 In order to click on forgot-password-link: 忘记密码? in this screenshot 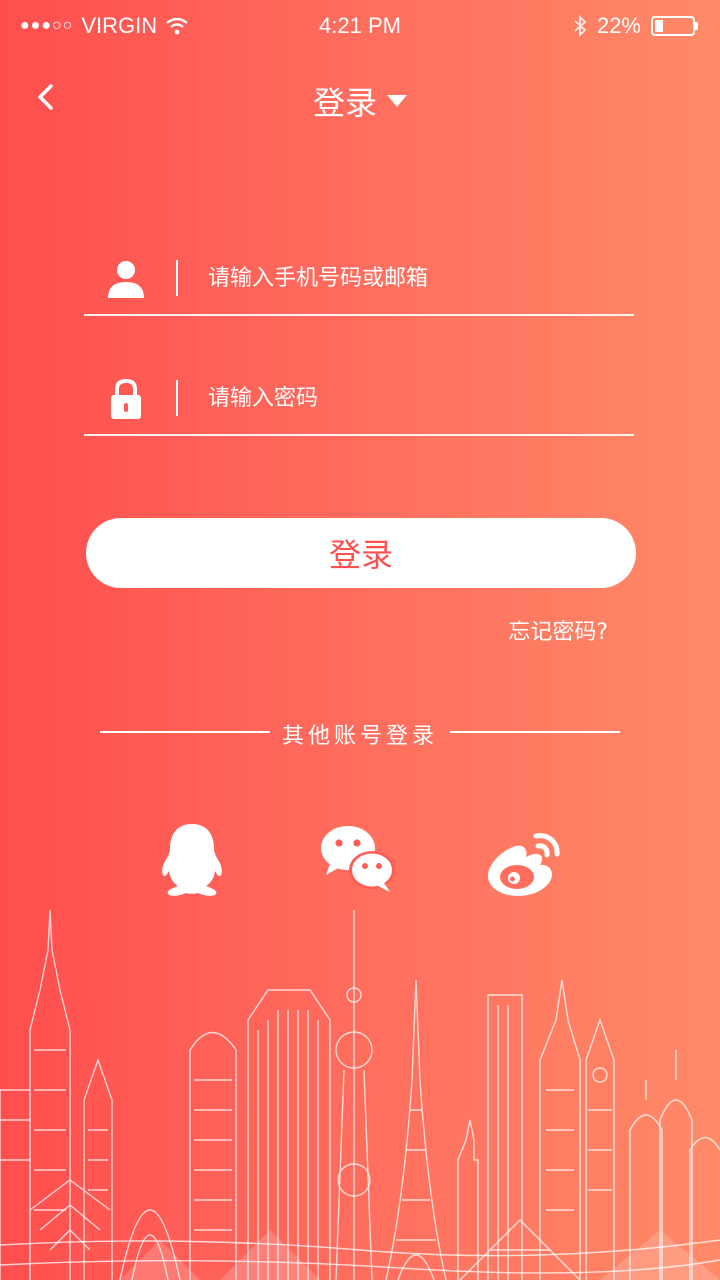, I will do `click(558, 630)`.